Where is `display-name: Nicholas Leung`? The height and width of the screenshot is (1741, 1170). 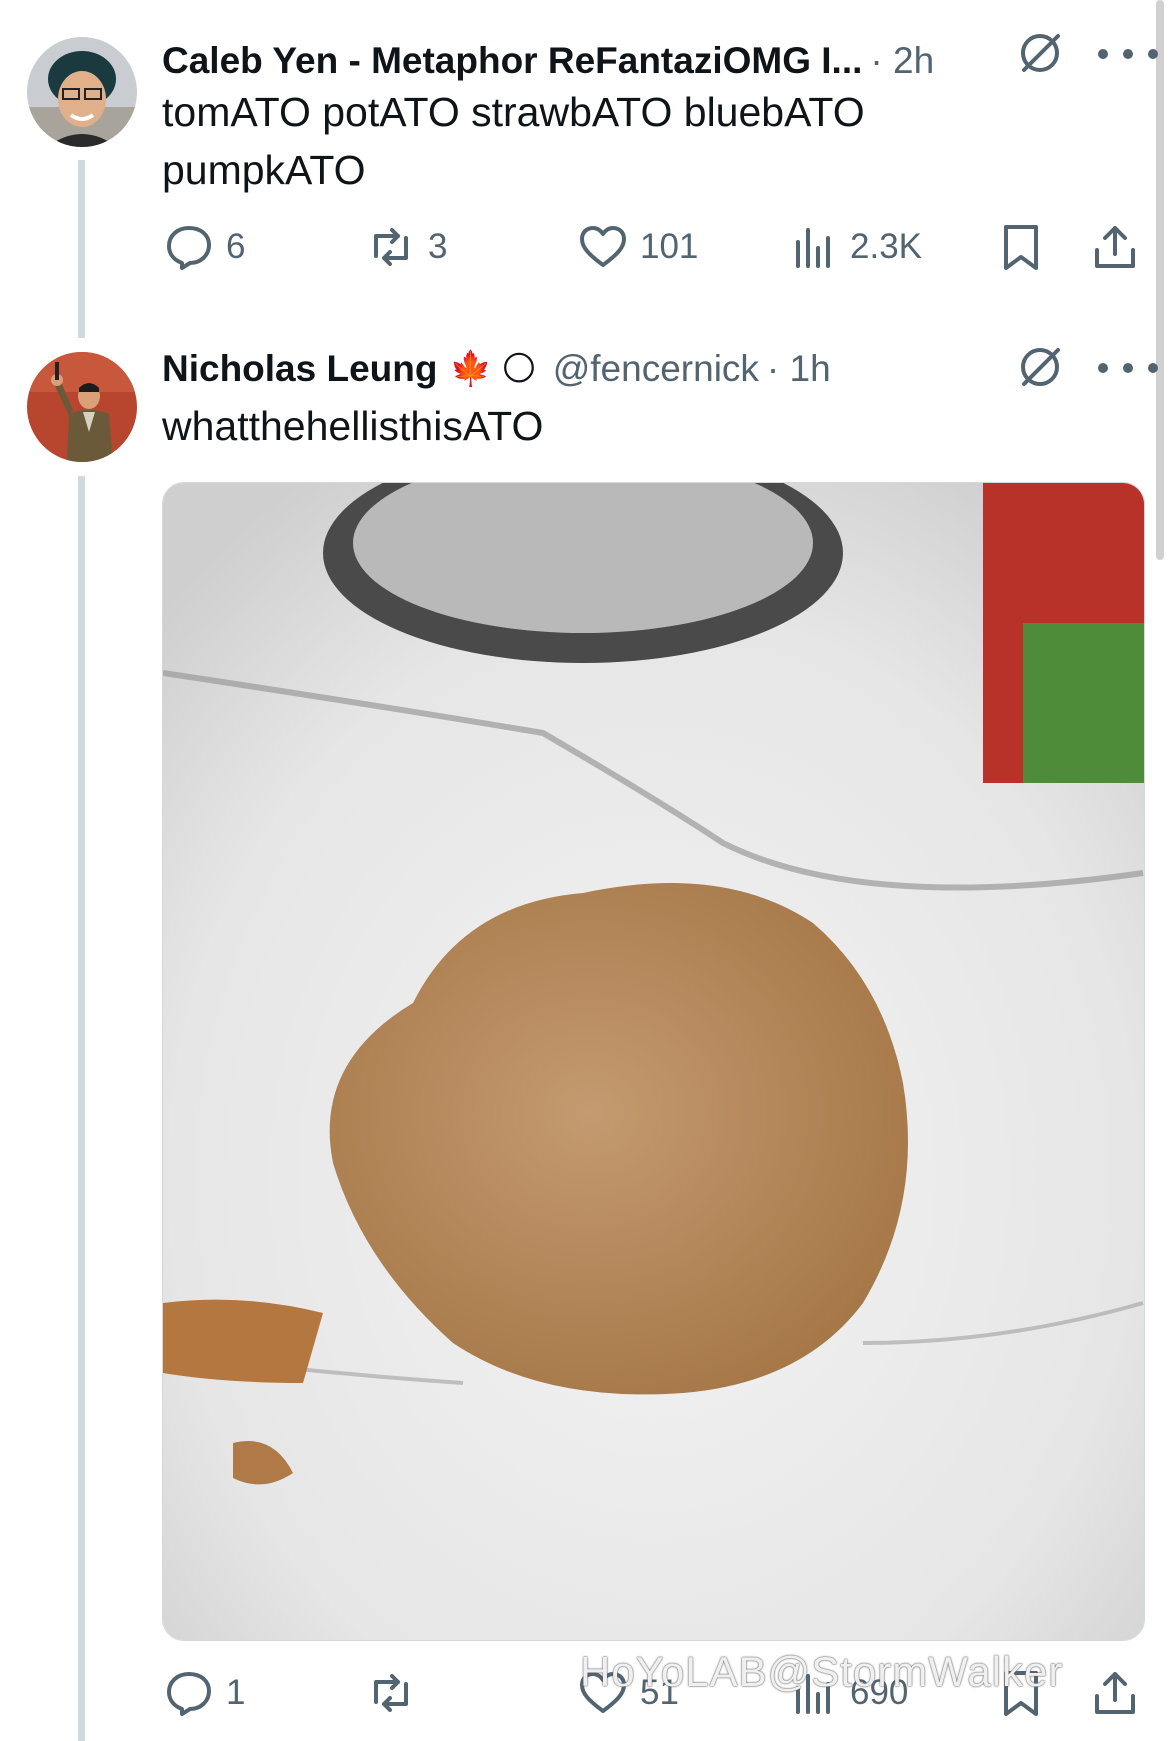 display-name: Nicholas Leung is located at coordinates (299, 369).